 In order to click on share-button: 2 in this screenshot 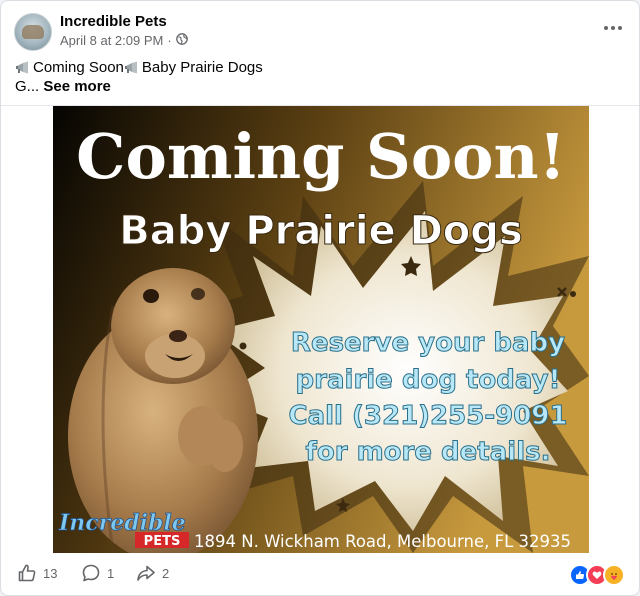, I will do `click(152, 573)`.